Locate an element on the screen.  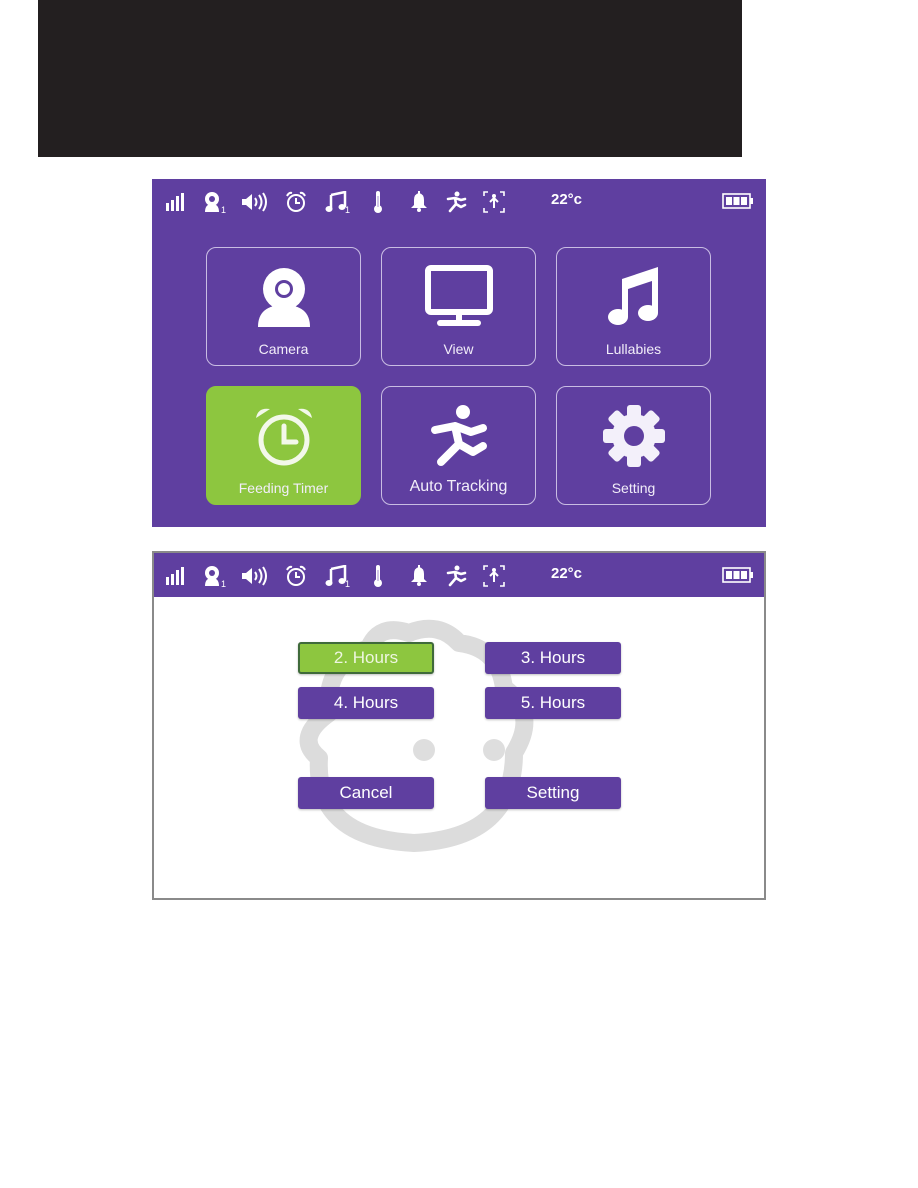
status-bar: 1 1 22°c is located at coordinates (459, 202).